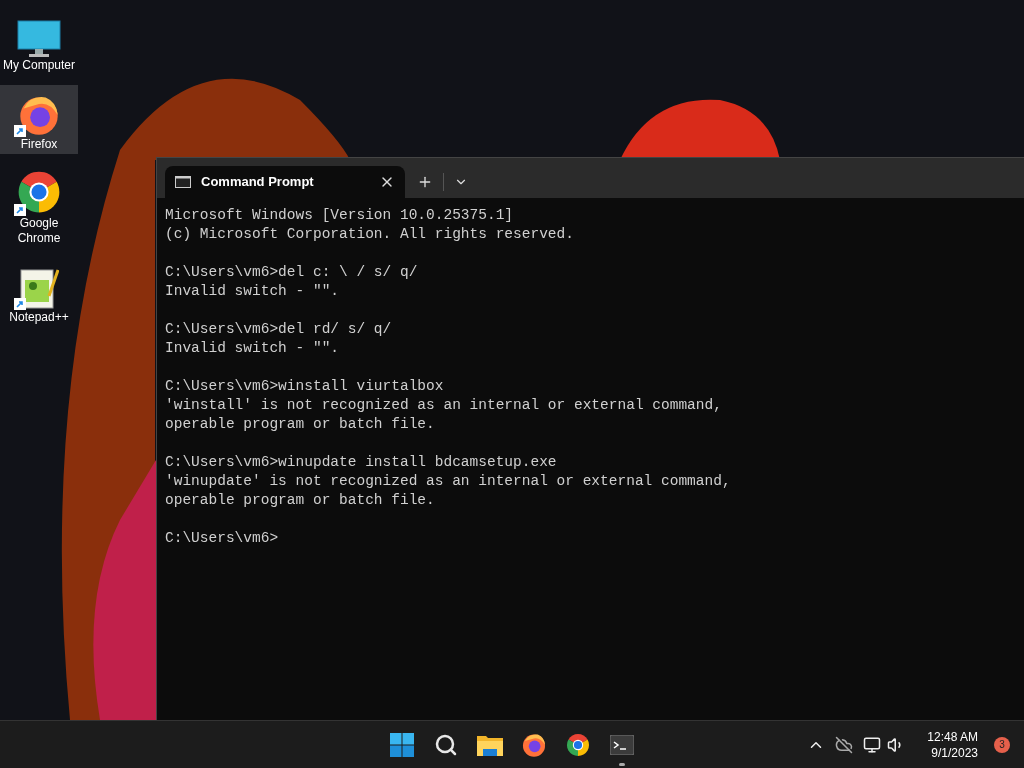  What do you see at coordinates (622, 764) in the screenshot?
I see `running-indicator` at bounding box center [622, 764].